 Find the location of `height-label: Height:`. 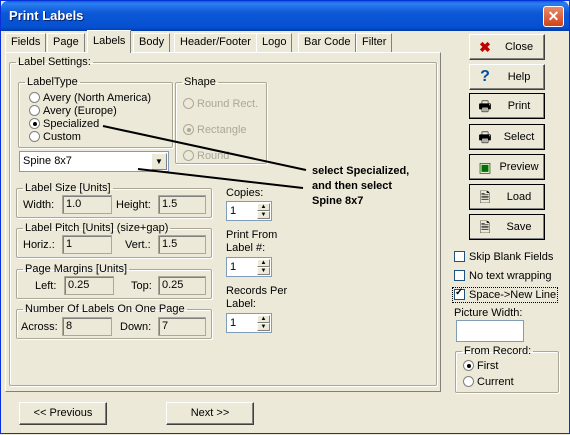

height-label: Height: is located at coordinates (133, 205).